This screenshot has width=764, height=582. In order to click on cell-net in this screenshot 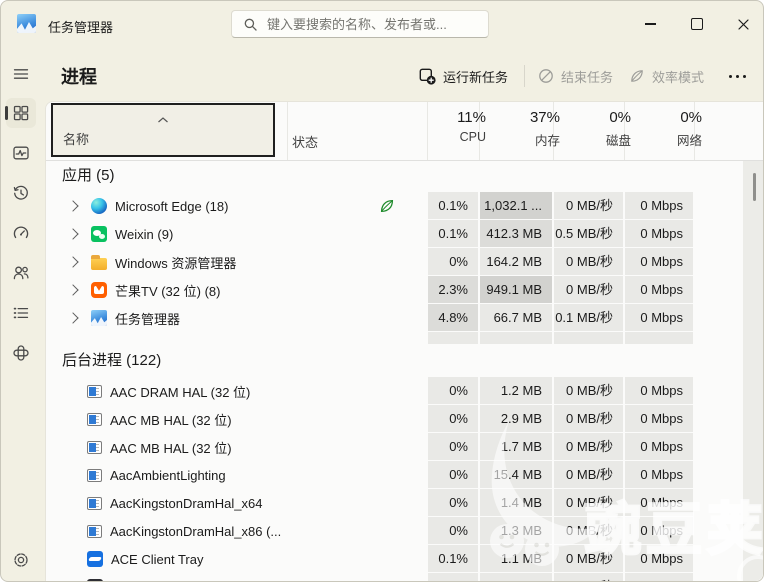, I will do `click(659, 338)`.